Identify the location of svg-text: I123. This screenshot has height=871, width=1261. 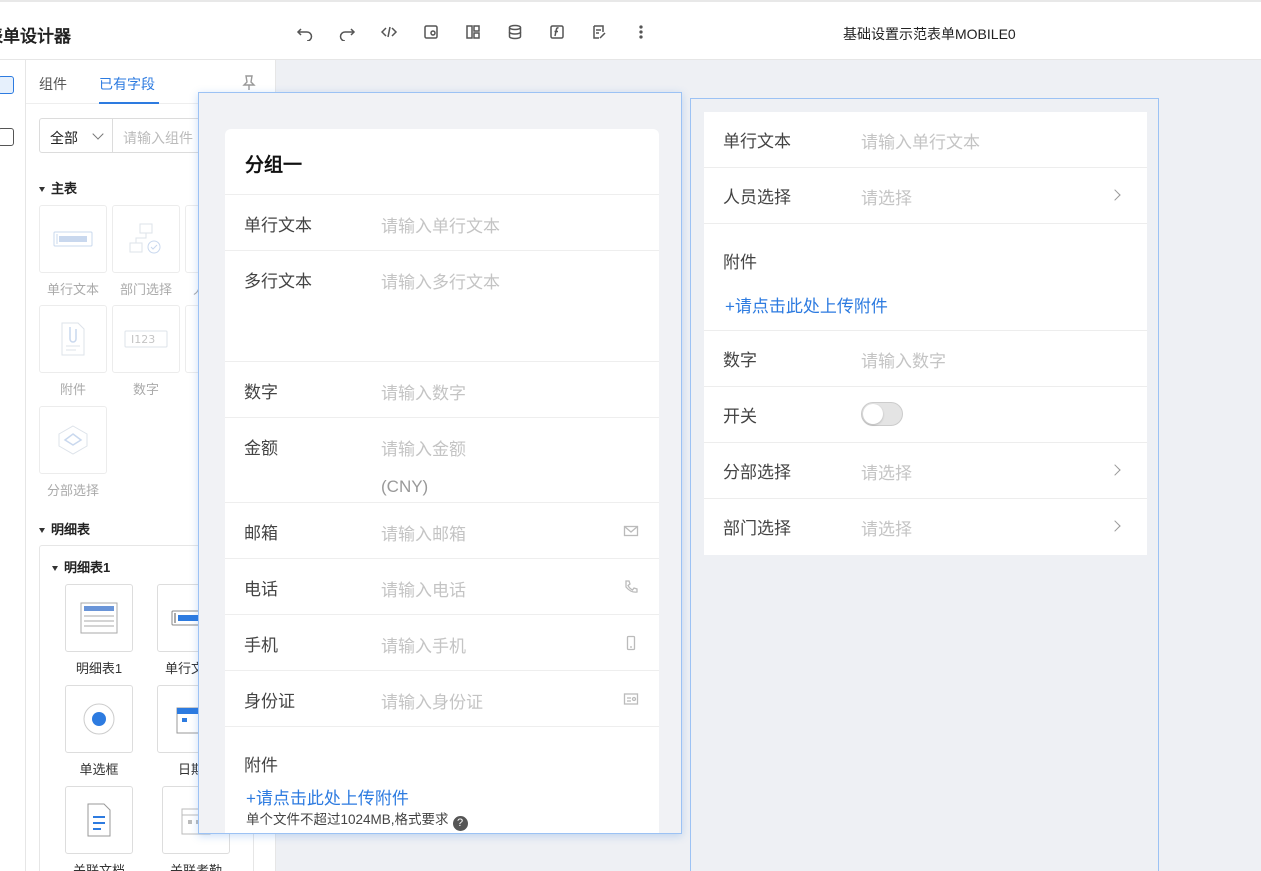
(143, 339).